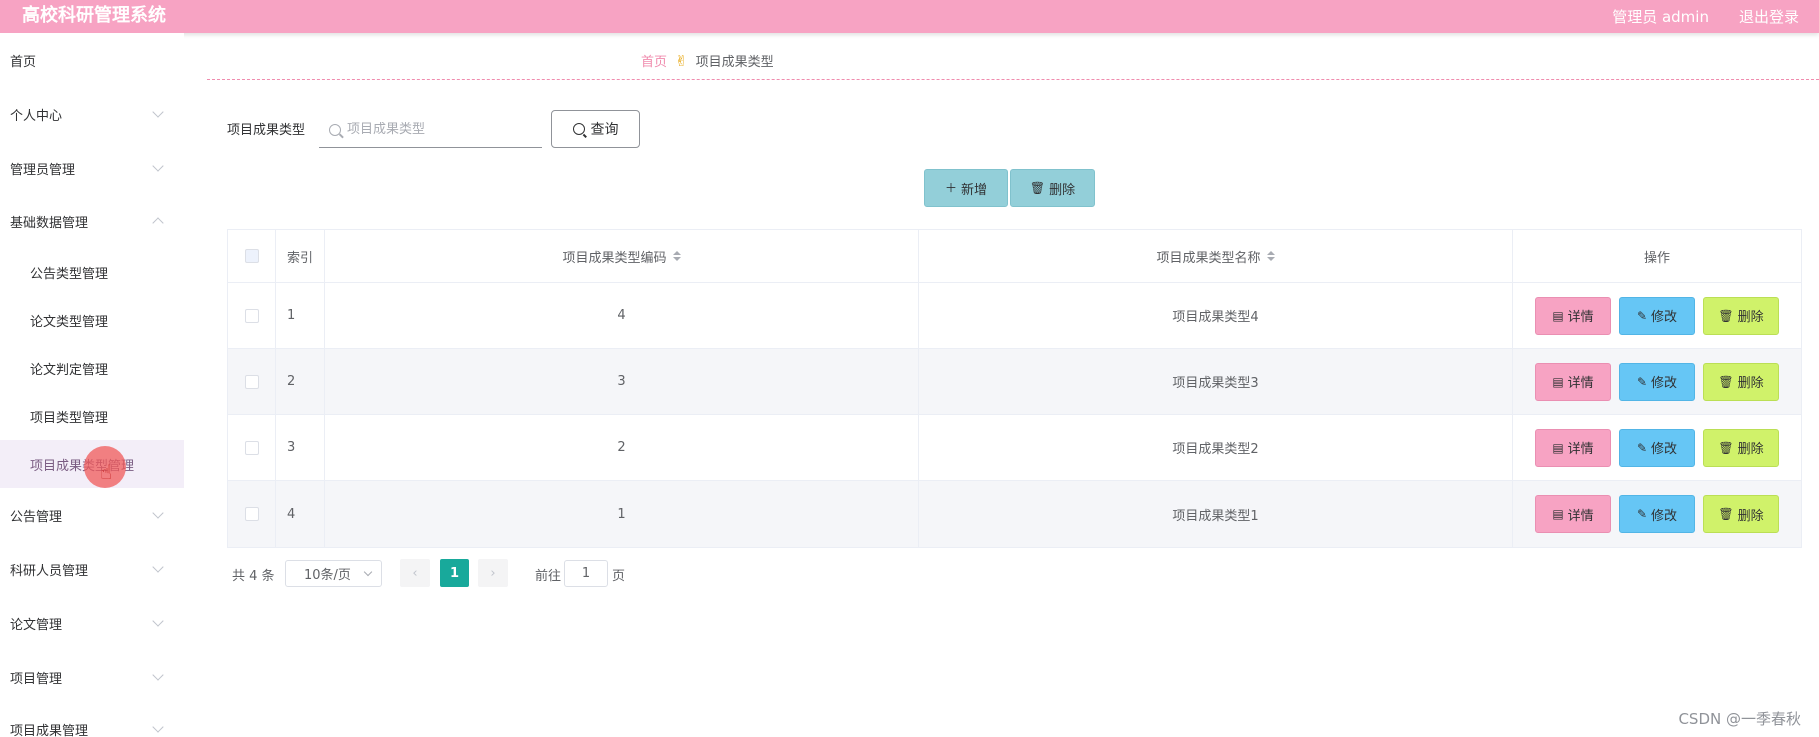 Image resolution: width=1819 pixels, height=737 pixels. What do you see at coordinates (49, 730) in the screenshot?
I see `sidebar-item-label: 项目成果管理` at bounding box center [49, 730].